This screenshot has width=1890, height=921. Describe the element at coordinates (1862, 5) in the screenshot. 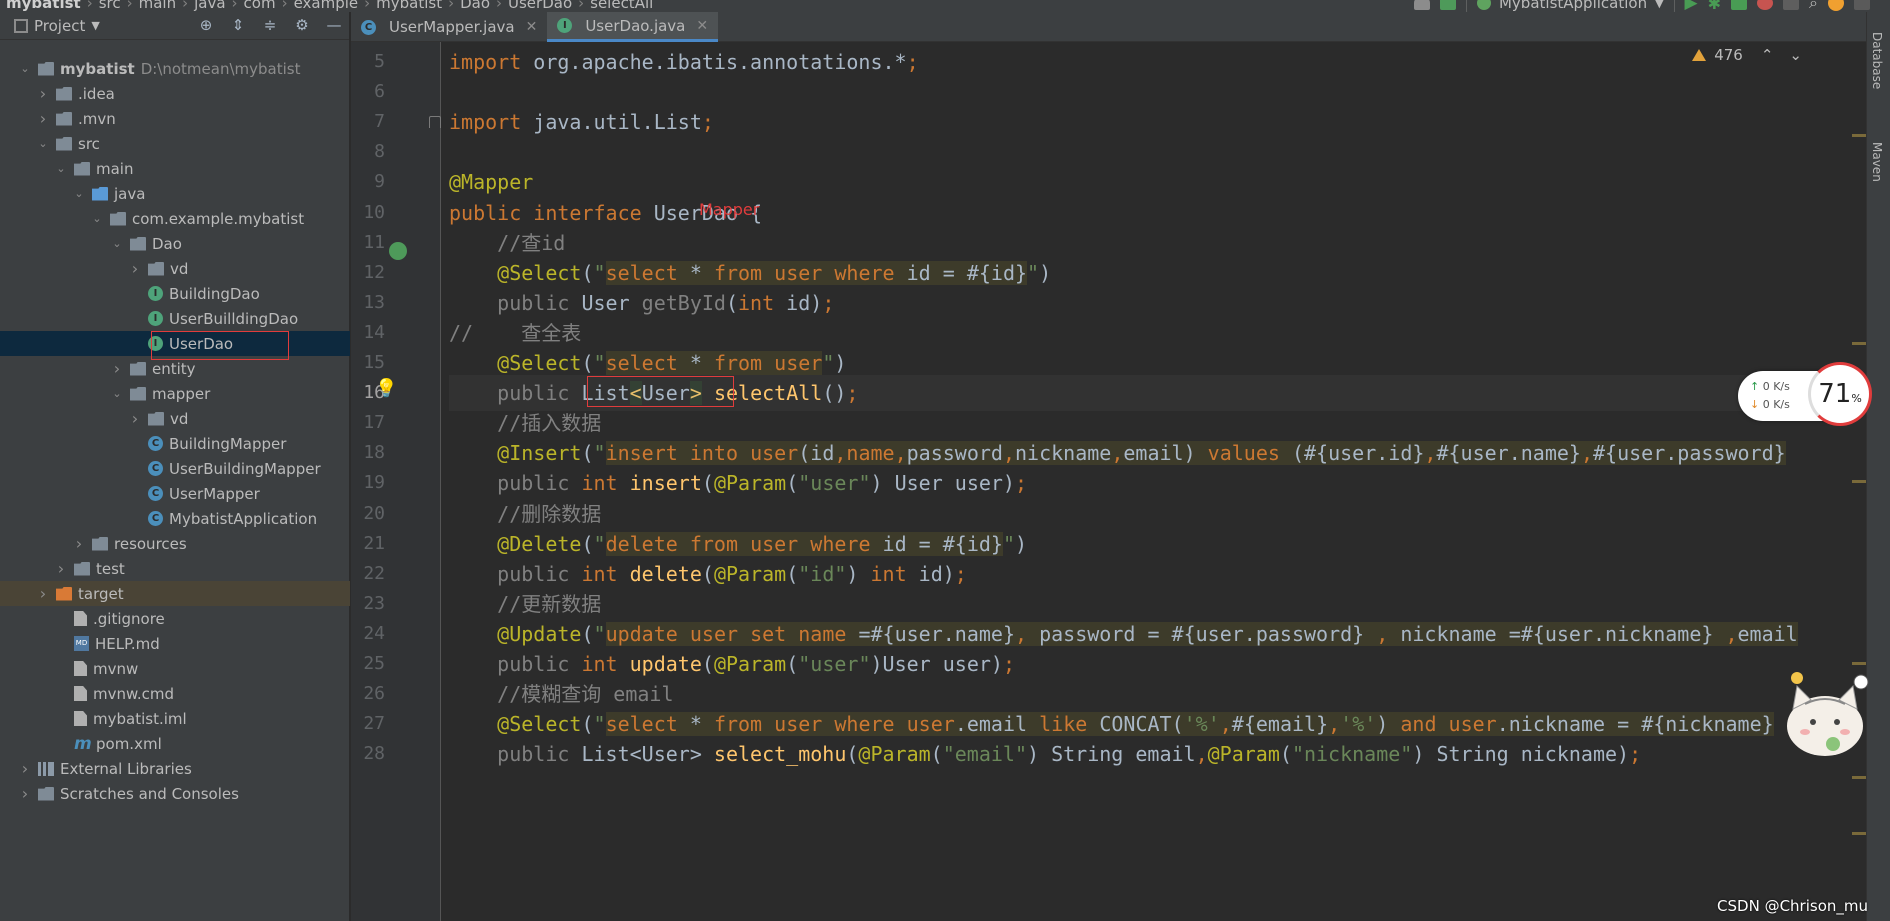

I see `settings-icon` at that location.